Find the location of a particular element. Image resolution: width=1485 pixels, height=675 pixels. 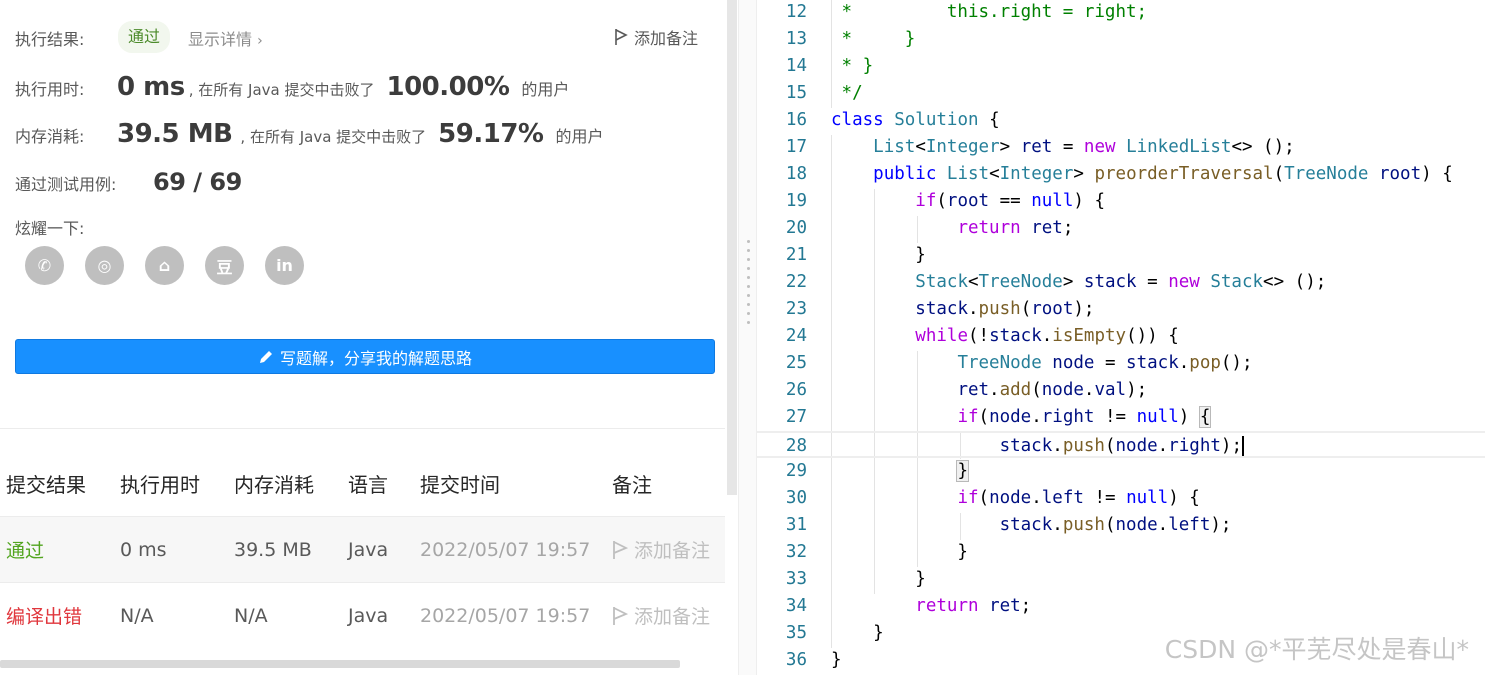

write-solution-button: 写题解，分享我的解题思路 is located at coordinates (365, 356).